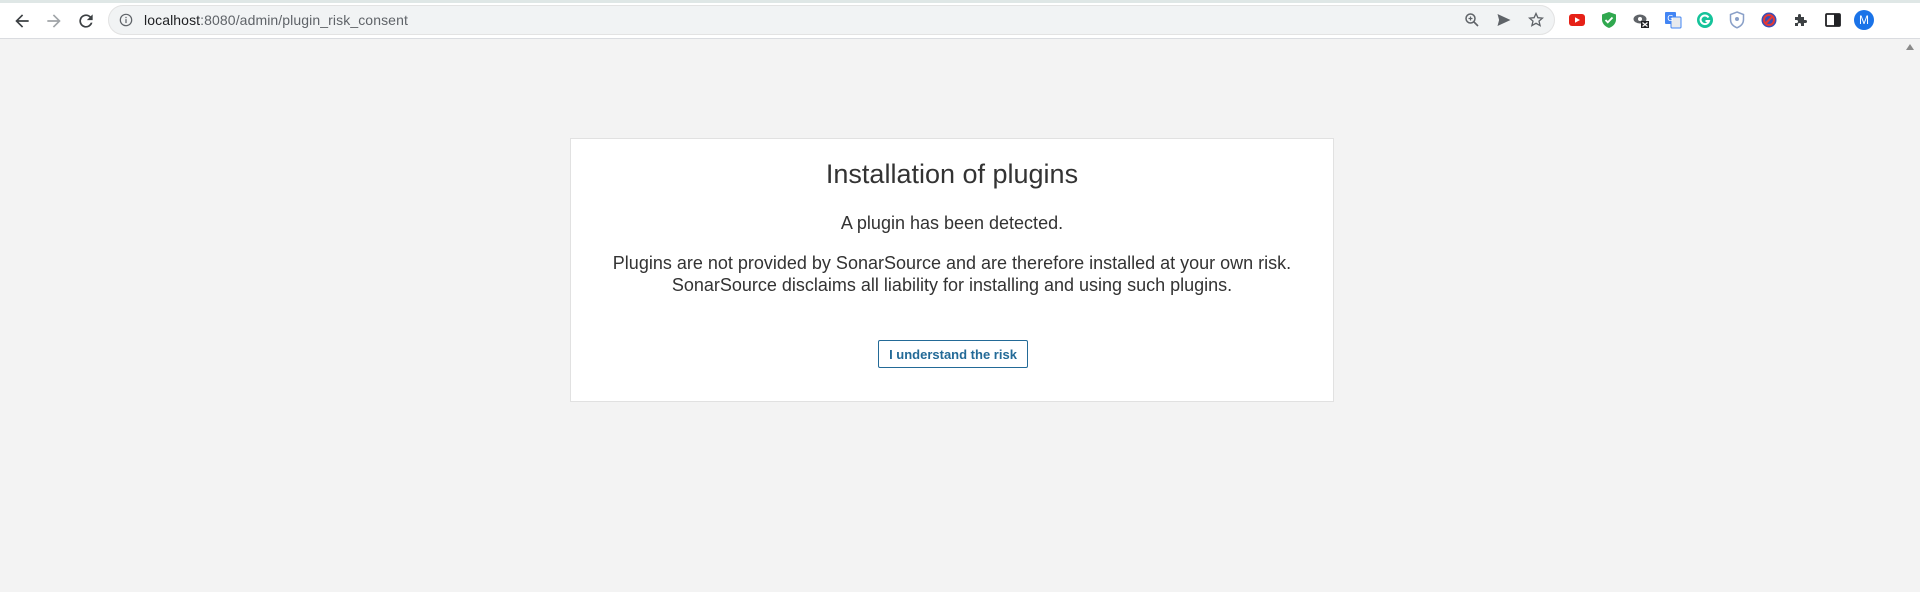 The height and width of the screenshot is (592, 1920). What do you see at coordinates (304, 20) in the screenshot?
I see `url-path: :8080/admin/plugin_risk_consent` at bounding box center [304, 20].